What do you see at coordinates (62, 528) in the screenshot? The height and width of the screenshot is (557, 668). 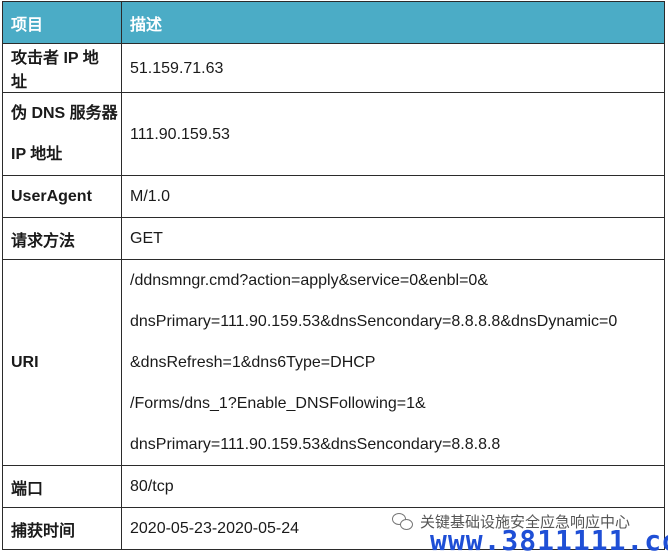 I see `row-key: 捕获时间` at bounding box center [62, 528].